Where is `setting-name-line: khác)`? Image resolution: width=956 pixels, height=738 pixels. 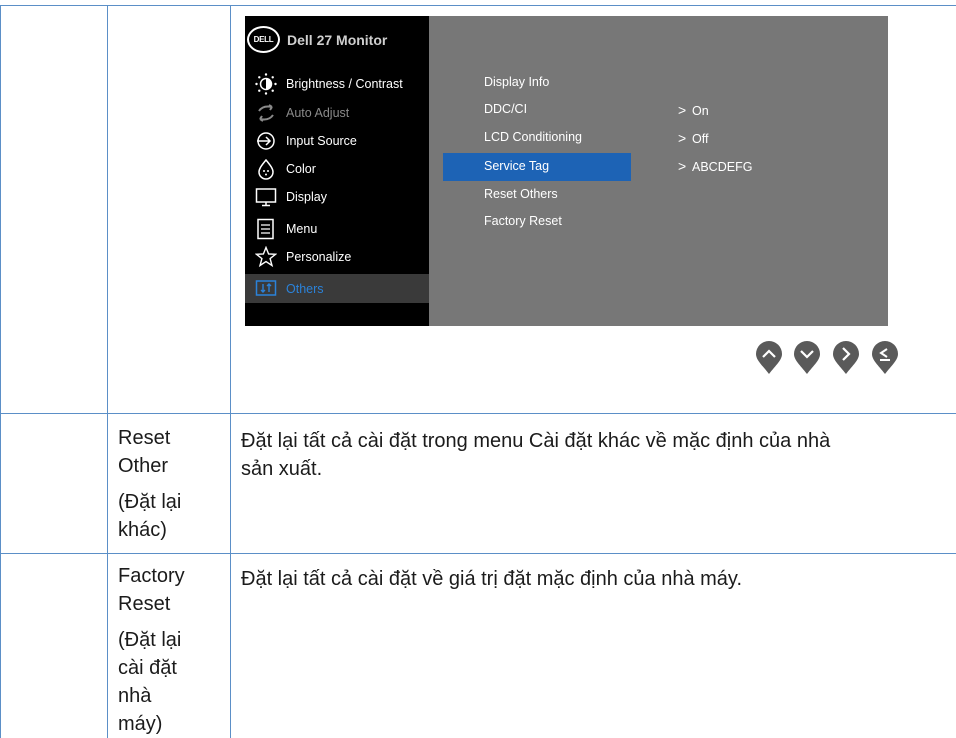 setting-name-line: khác) is located at coordinates (142, 530).